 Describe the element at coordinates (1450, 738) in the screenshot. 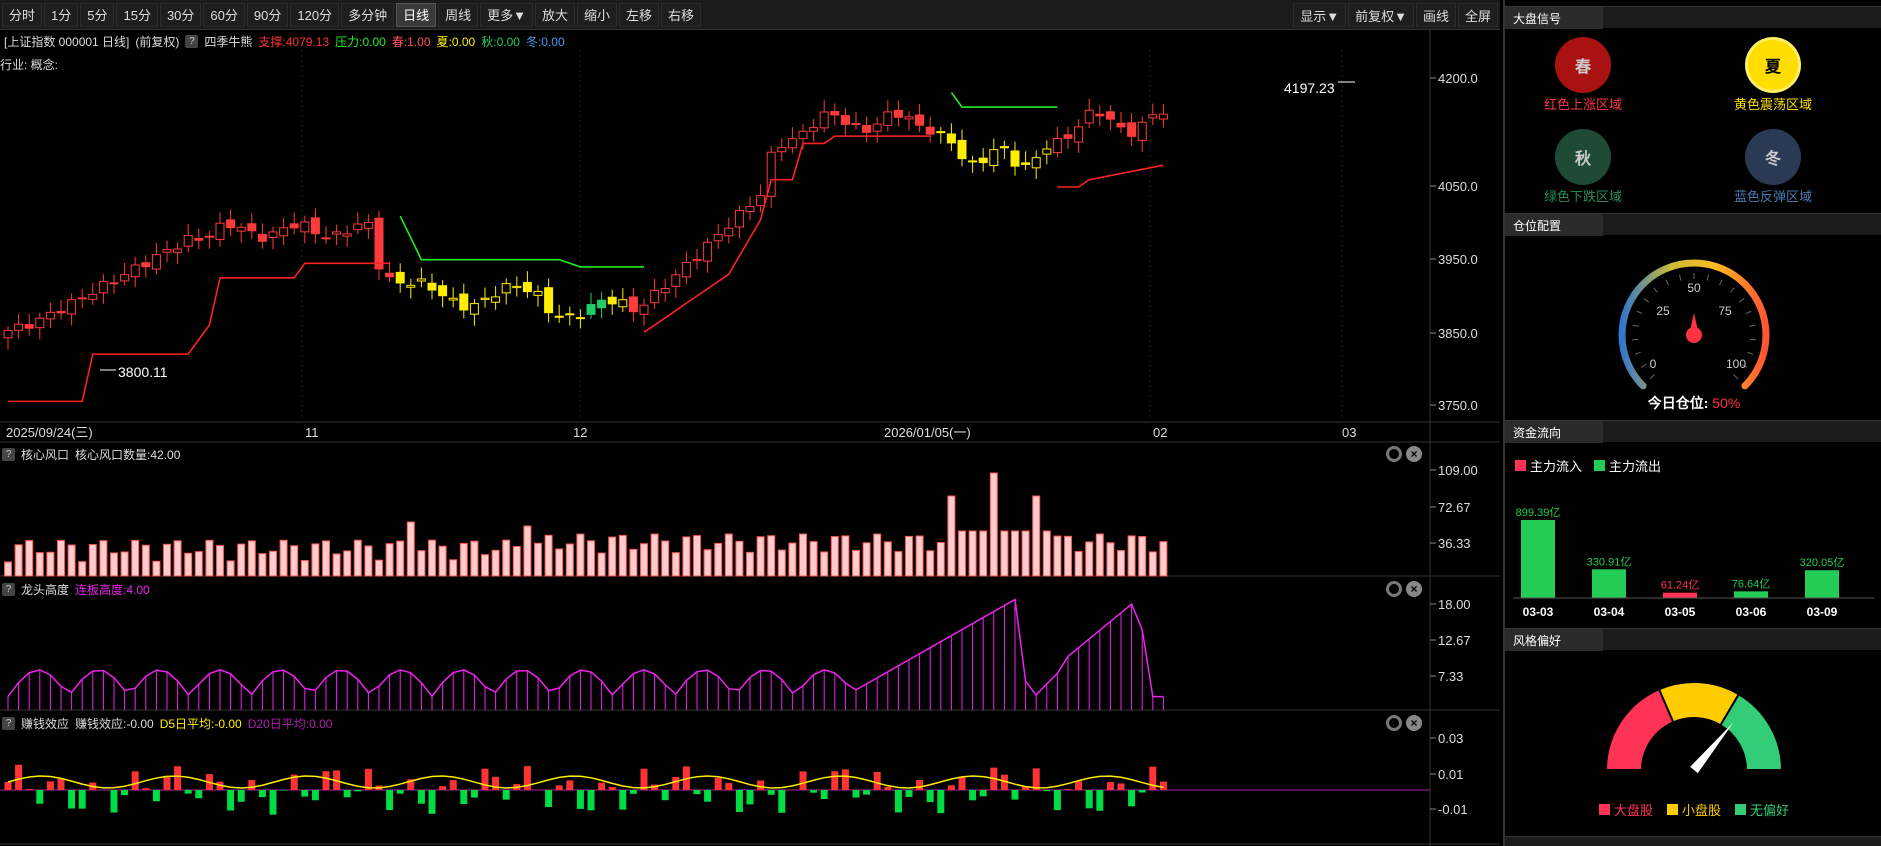

I see `y-tick-label: 0.03` at that location.